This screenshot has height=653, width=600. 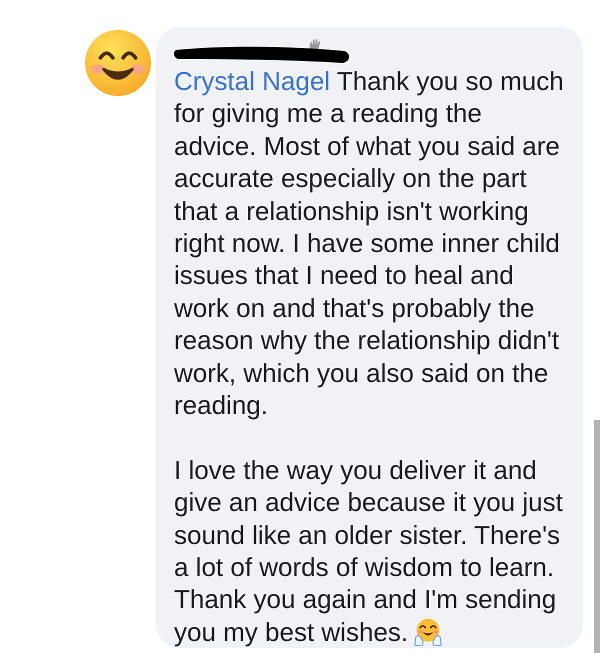 I want to click on mention-link: Crystal Nagel, so click(x=252, y=81).